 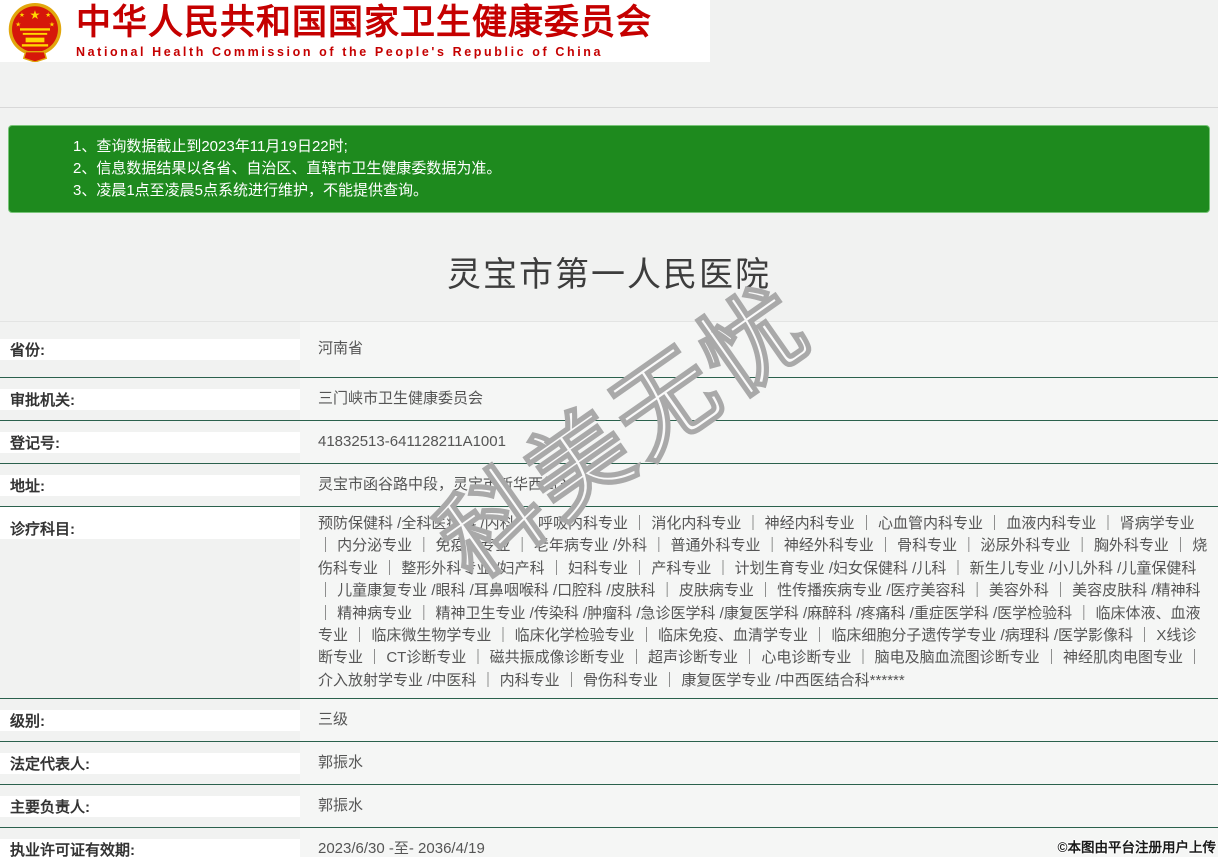 What do you see at coordinates (150, 763) in the screenshot?
I see `row-label: 法定代表人:` at bounding box center [150, 763].